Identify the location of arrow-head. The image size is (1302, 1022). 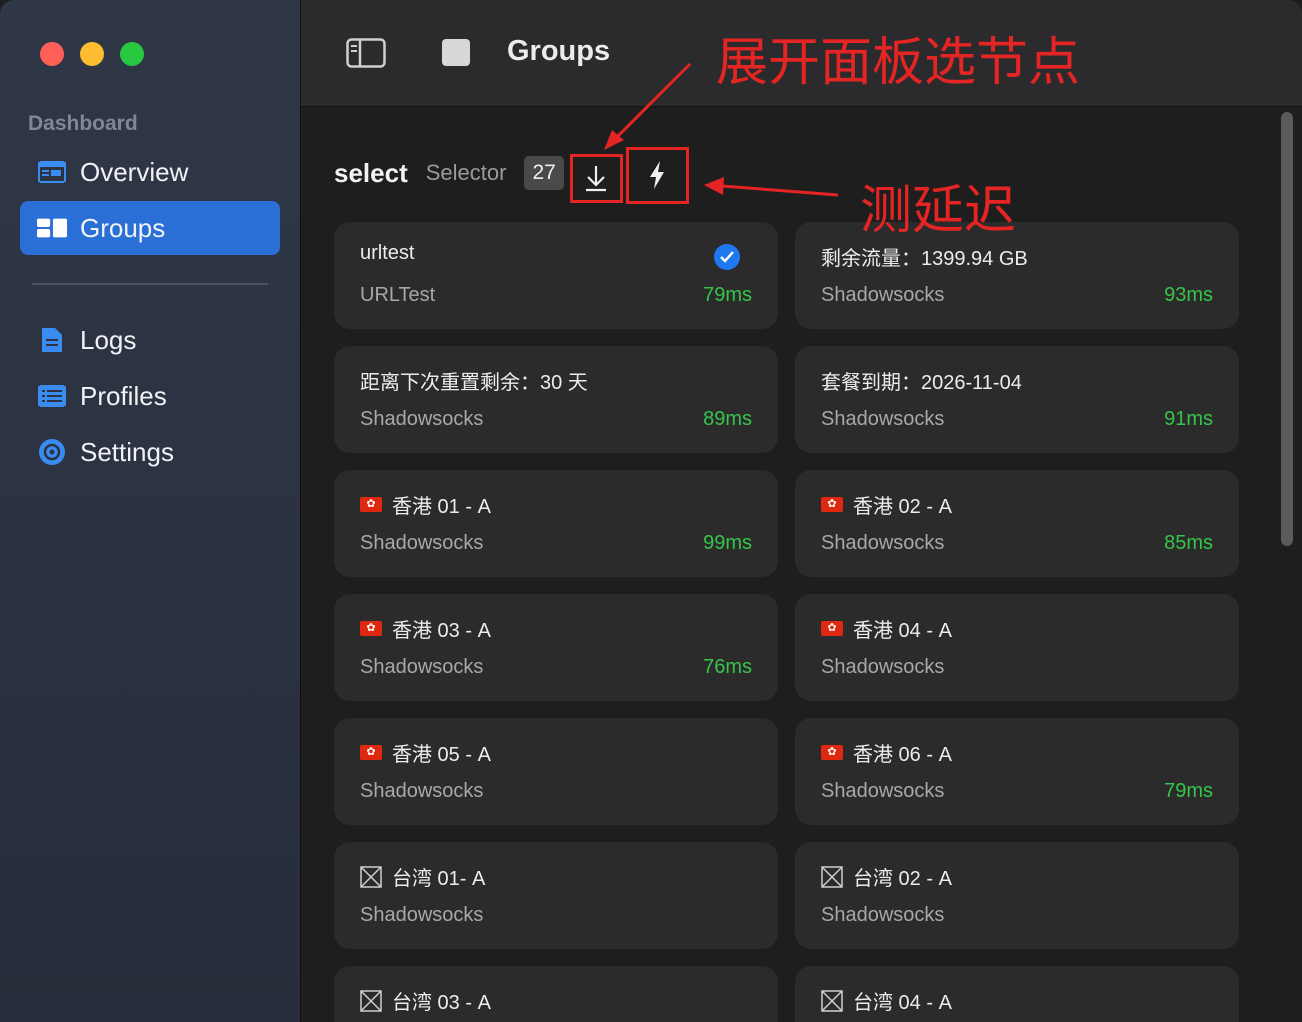
(714, 186).